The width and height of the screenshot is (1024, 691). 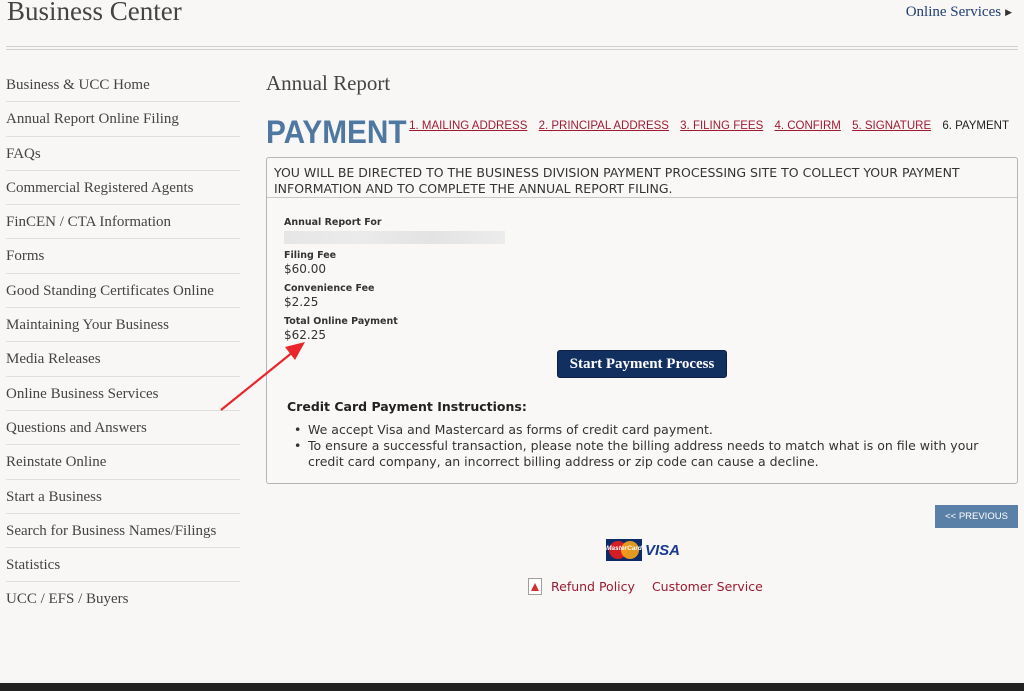 What do you see at coordinates (407, 406) in the screenshot?
I see `cc-instructions-title: Credit Card Payment Instructions:` at bounding box center [407, 406].